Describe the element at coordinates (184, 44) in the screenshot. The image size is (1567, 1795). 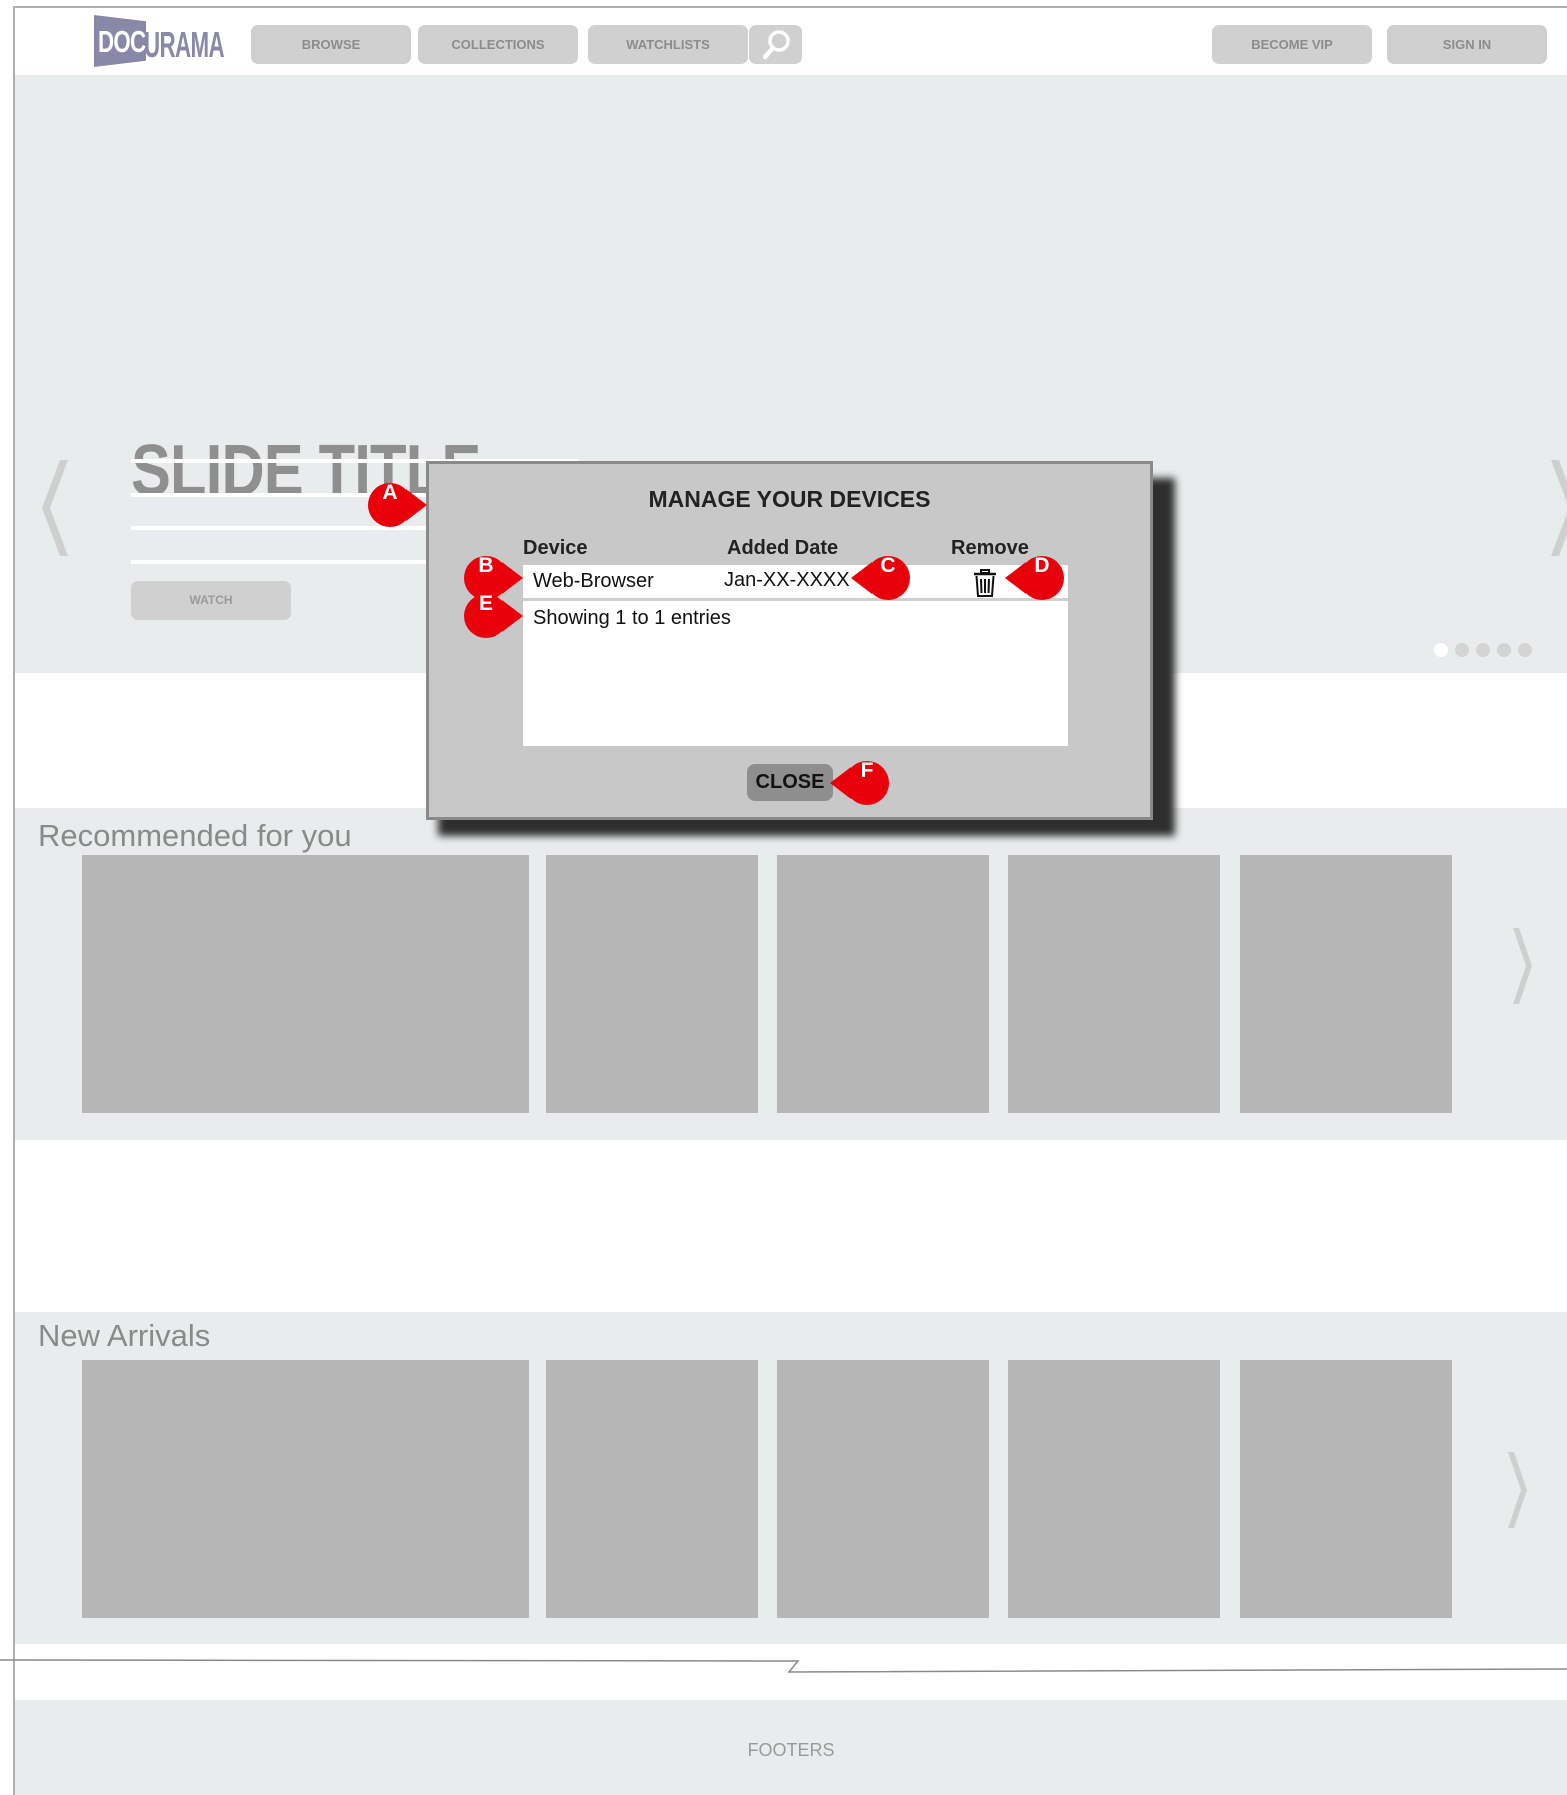
I see `logo-text-urama: URAMA` at that location.